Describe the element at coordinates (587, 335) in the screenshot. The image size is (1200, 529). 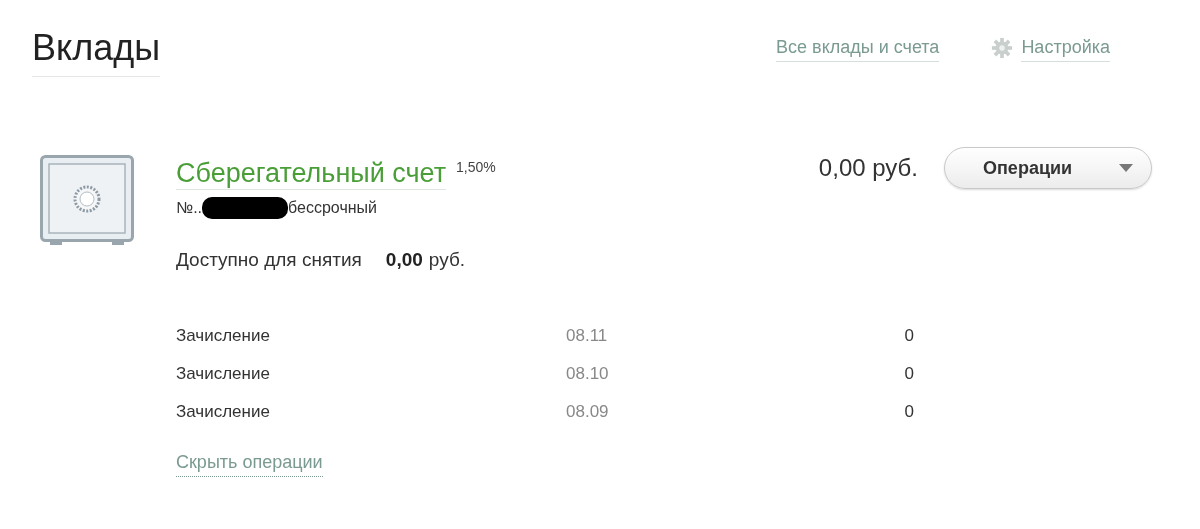
I see `operation-date: 08.11` at that location.